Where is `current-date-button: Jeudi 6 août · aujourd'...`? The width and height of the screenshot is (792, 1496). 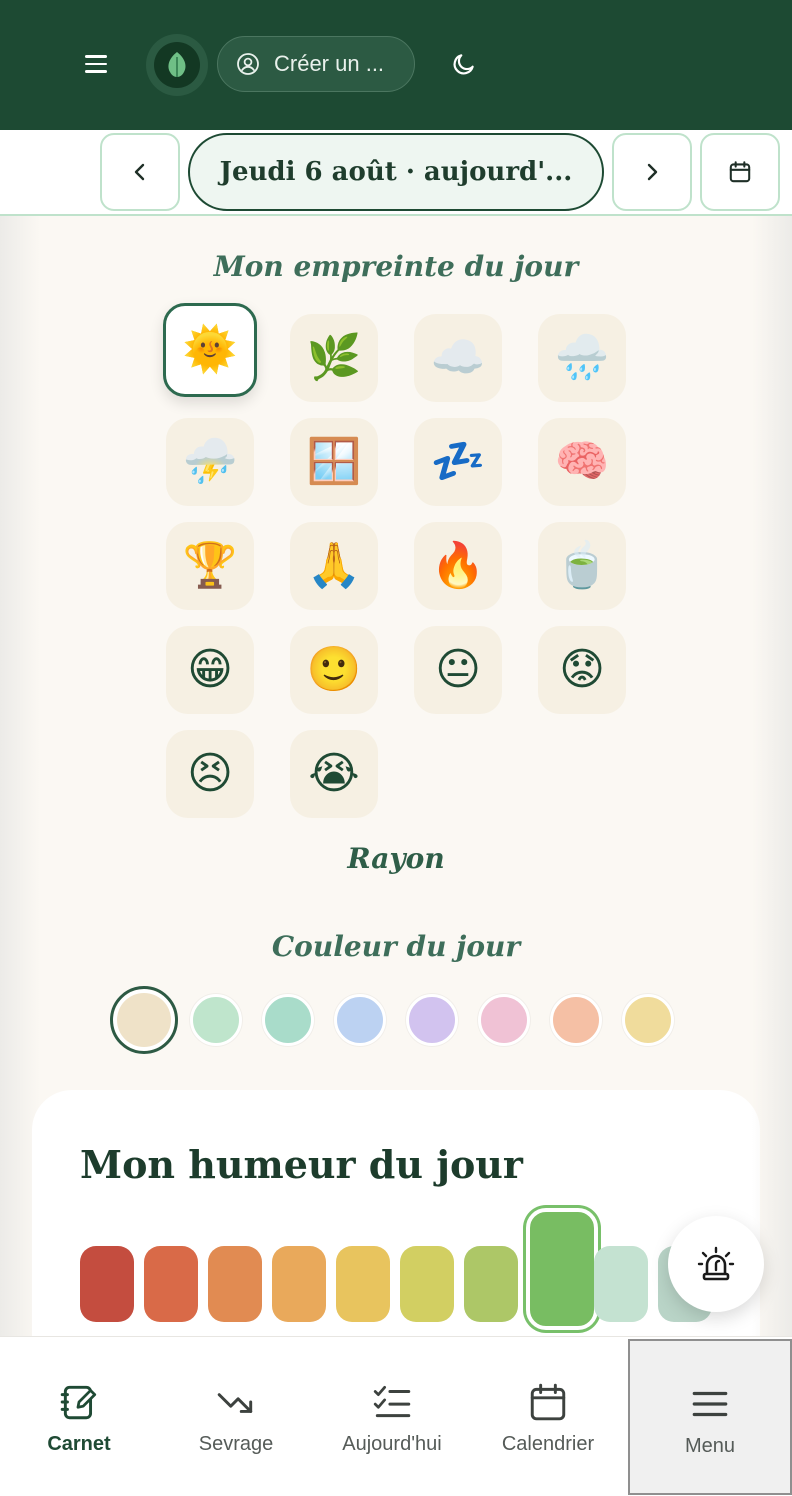 current-date-button: Jeudi 6 août · aujourd'... is located at coordinates (396, 172).